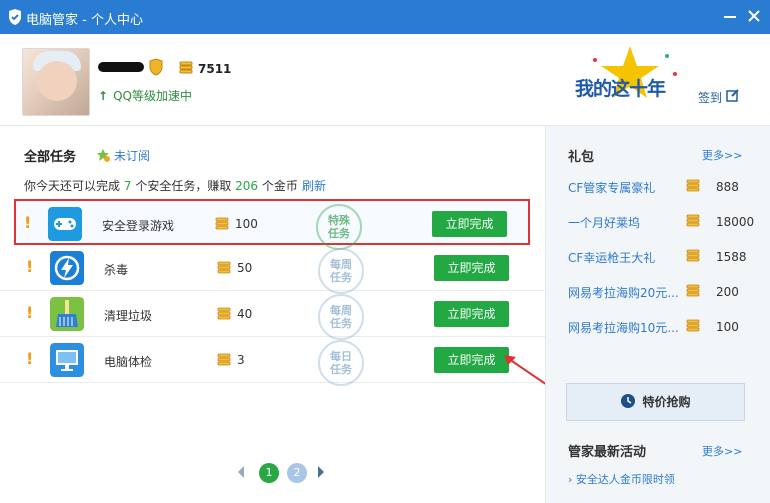 Image resolution: width=770 pixels, height=503 pixels. I want to click on tab-all-tasks: 全部任务, so click(50, 155).